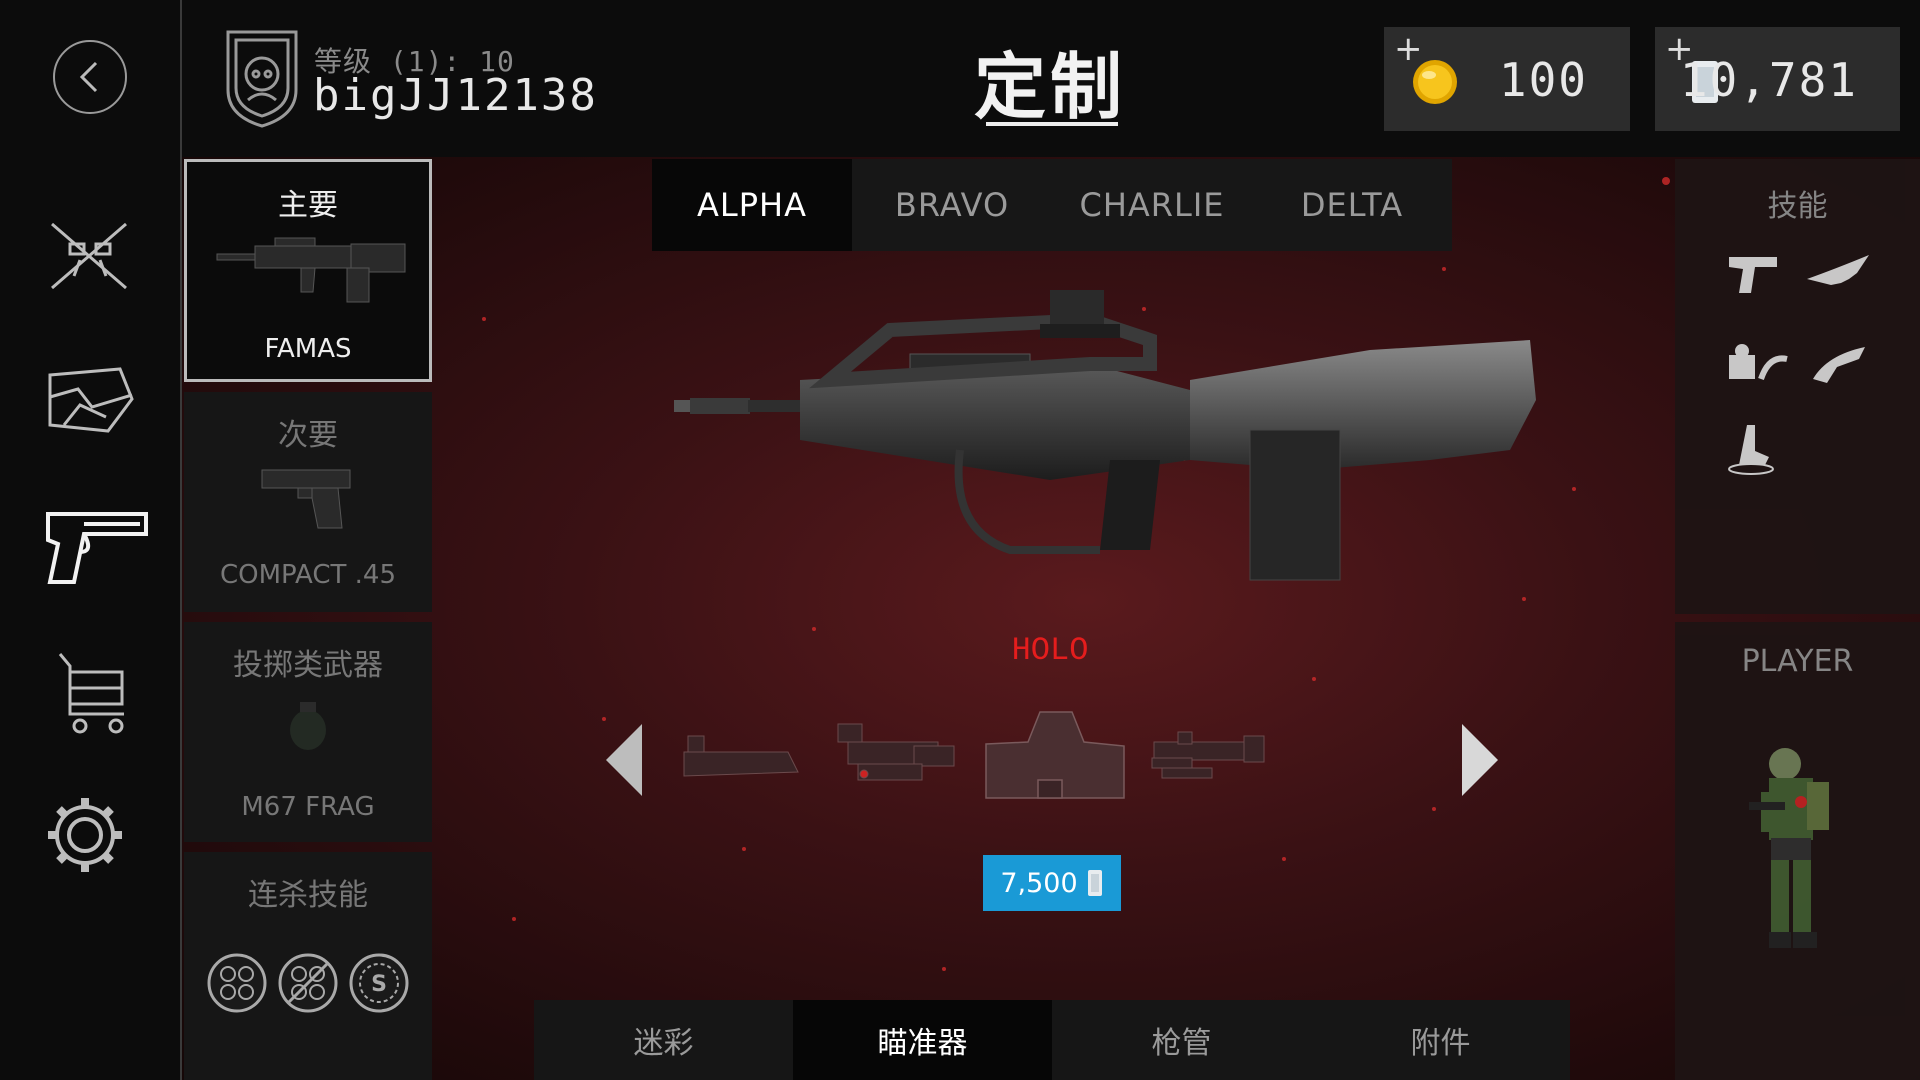 The height and width of the screenshot is (1080, 1920). Describe the element at coordinates (663, 1040) in the screenshot. I see `tab-camo: 迷彩` at that location.